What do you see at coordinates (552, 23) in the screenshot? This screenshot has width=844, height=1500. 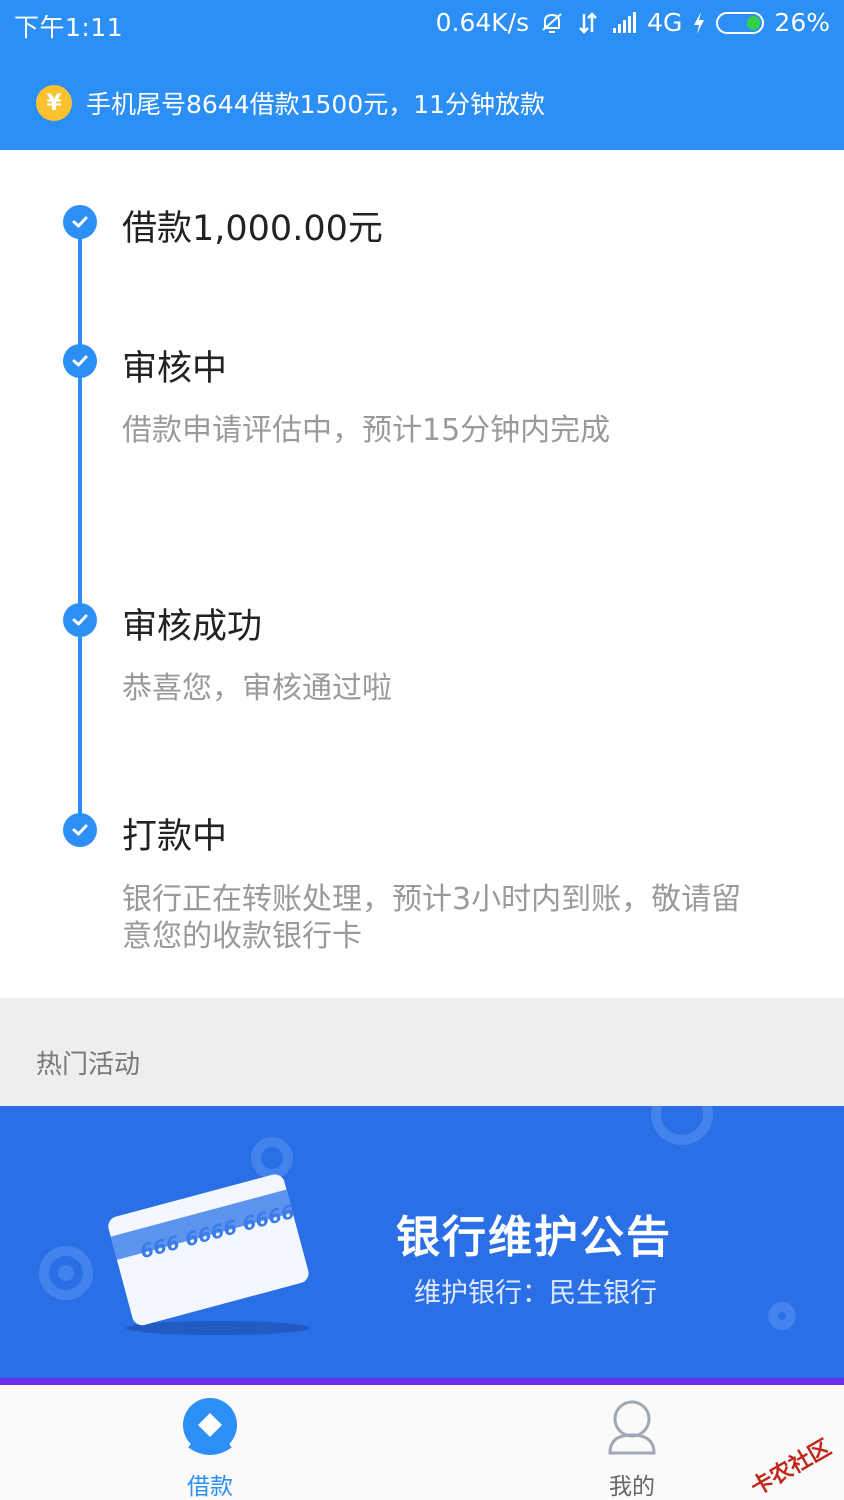 I see `mute-bell-icon` at bounding box center [552, 23].